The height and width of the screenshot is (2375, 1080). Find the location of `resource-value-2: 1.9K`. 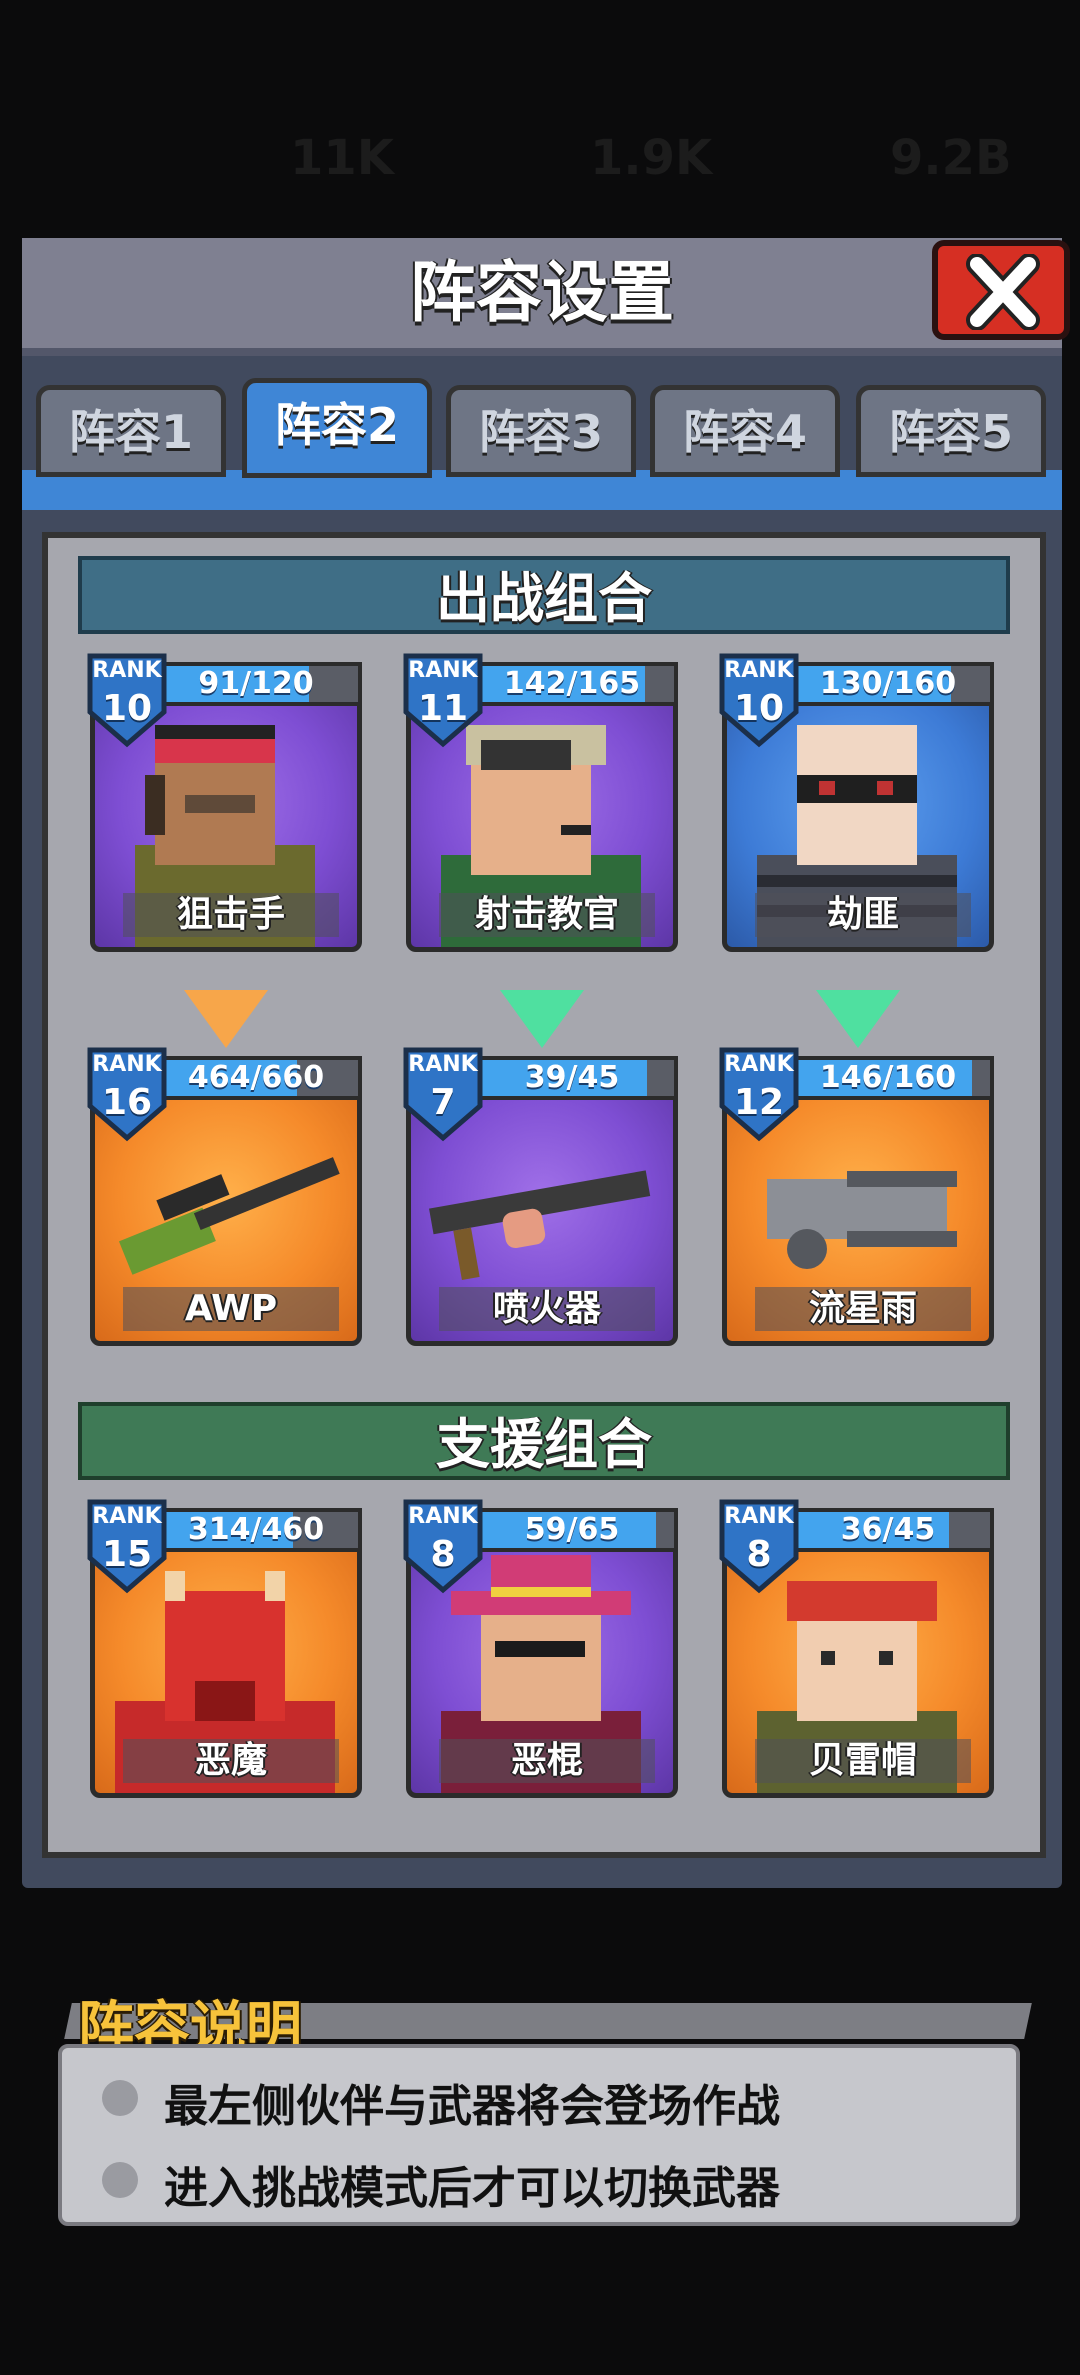

resource-value-2: 1.9K is located at coordinates (651, 158).